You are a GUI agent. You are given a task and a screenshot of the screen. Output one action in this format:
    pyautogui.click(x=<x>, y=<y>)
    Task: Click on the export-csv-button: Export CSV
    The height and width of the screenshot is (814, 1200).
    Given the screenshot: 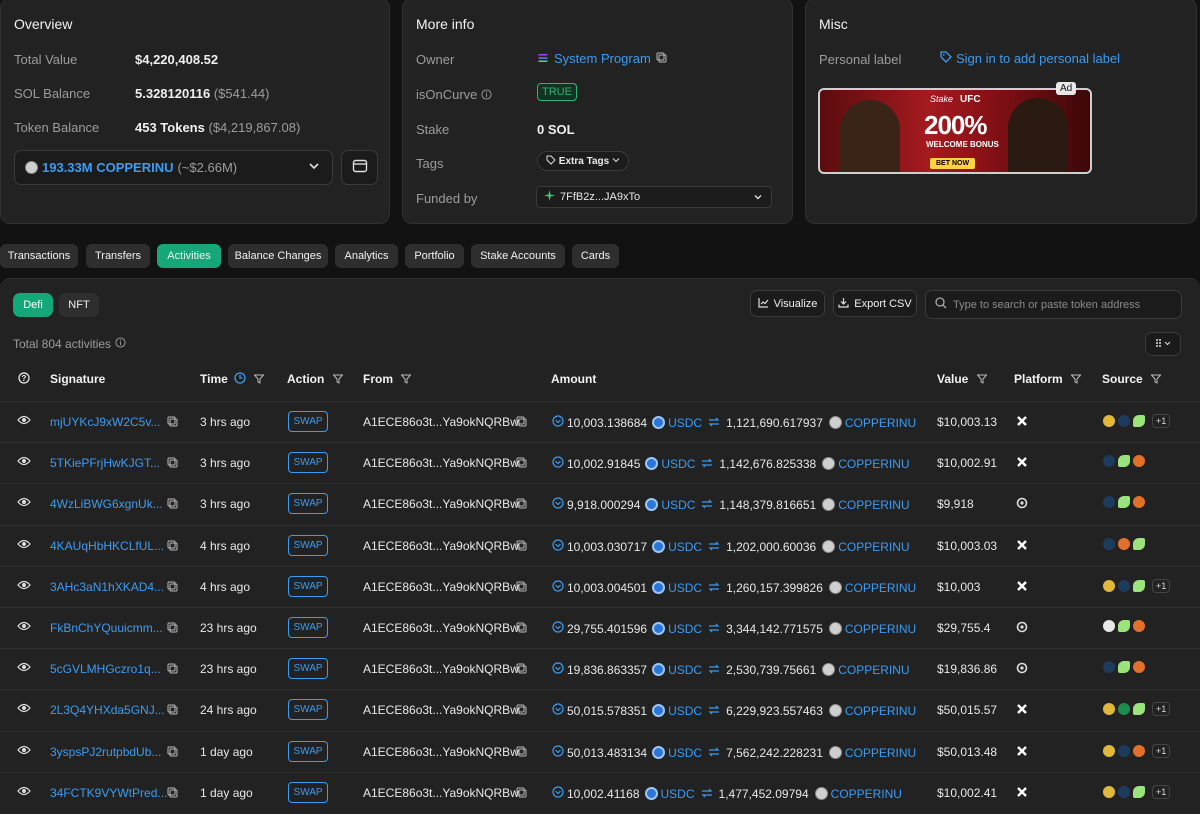 What is the action you would take?
    pyautogui.click(x=875, y=303)
    